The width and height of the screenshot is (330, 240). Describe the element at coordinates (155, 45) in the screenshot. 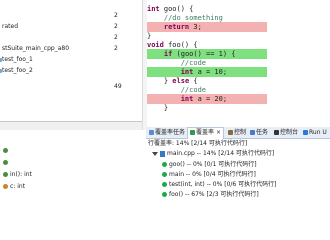

I see `code-keyword: void` at that location.